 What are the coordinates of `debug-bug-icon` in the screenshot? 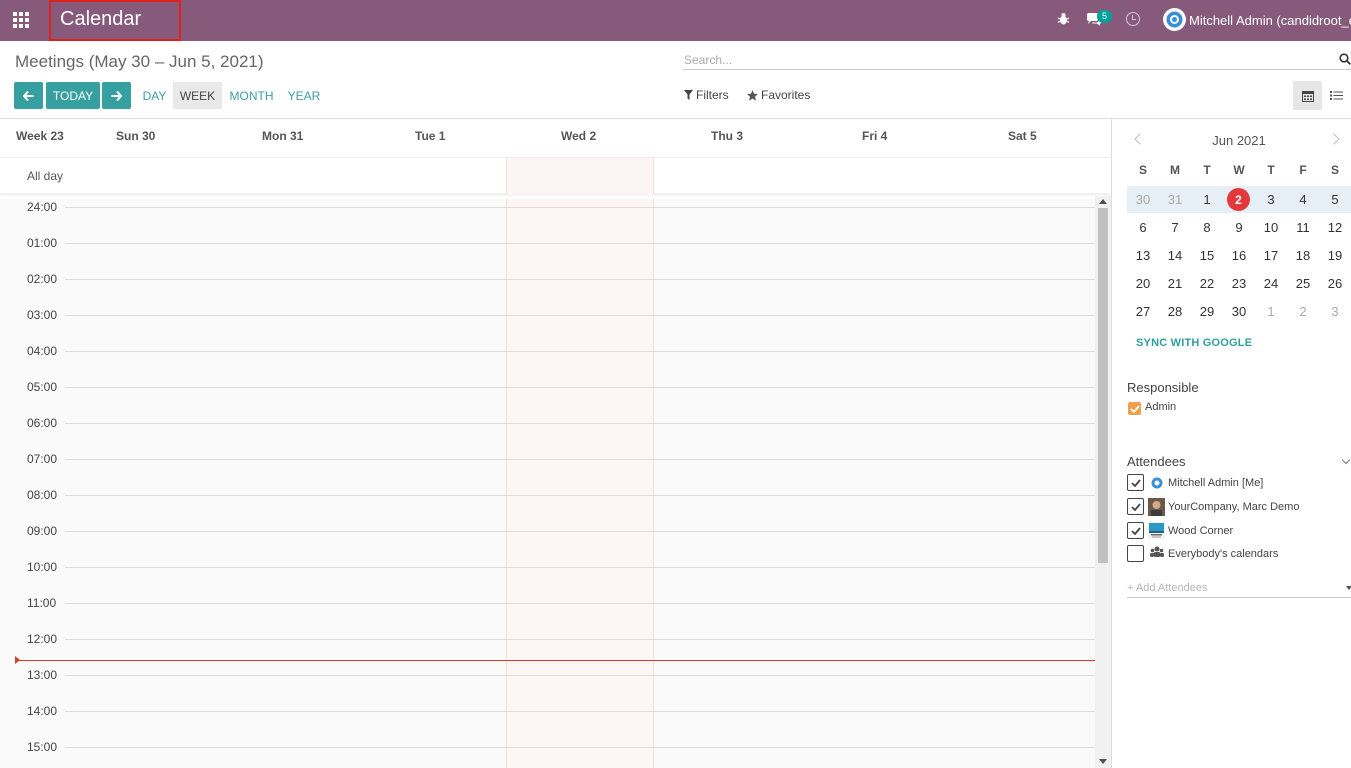 It's located at (1063, 19).